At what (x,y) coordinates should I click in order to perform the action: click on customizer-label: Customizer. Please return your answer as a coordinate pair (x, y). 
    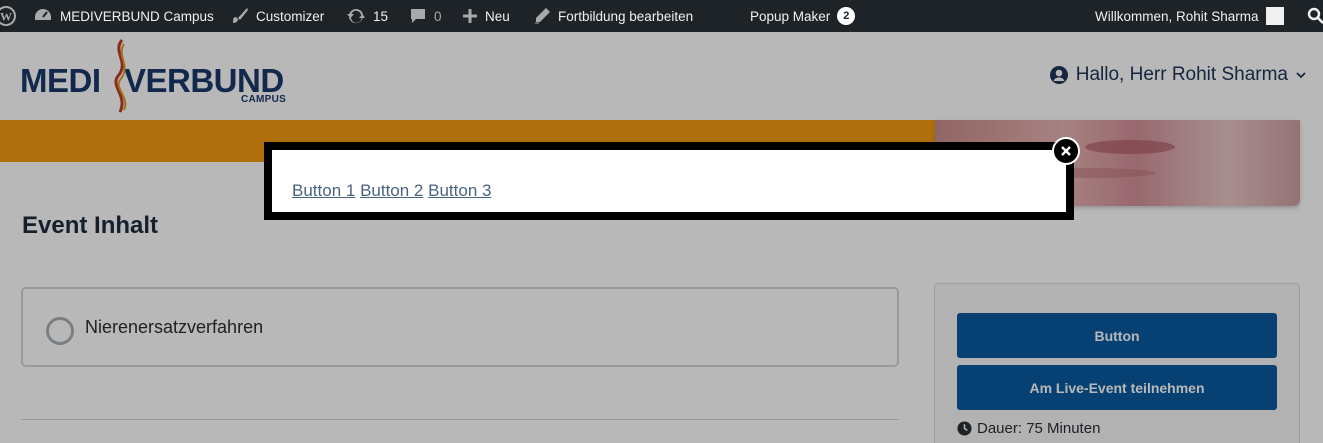
    Looking at the image, I should click on (290, 16).